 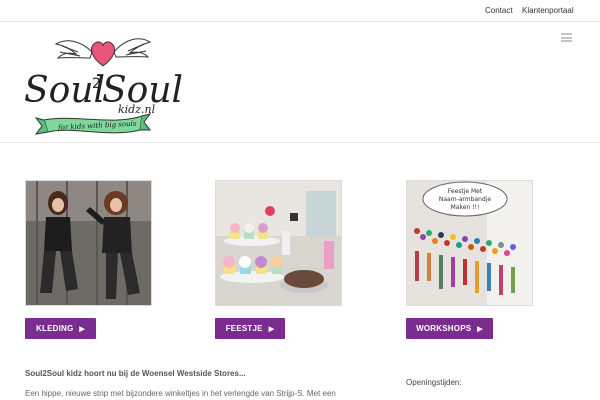 What do you see at coordinates (244, 328) in the screenshot?
I see `feestje-button-label: FEESTJE` at bounding box center [244, 328].